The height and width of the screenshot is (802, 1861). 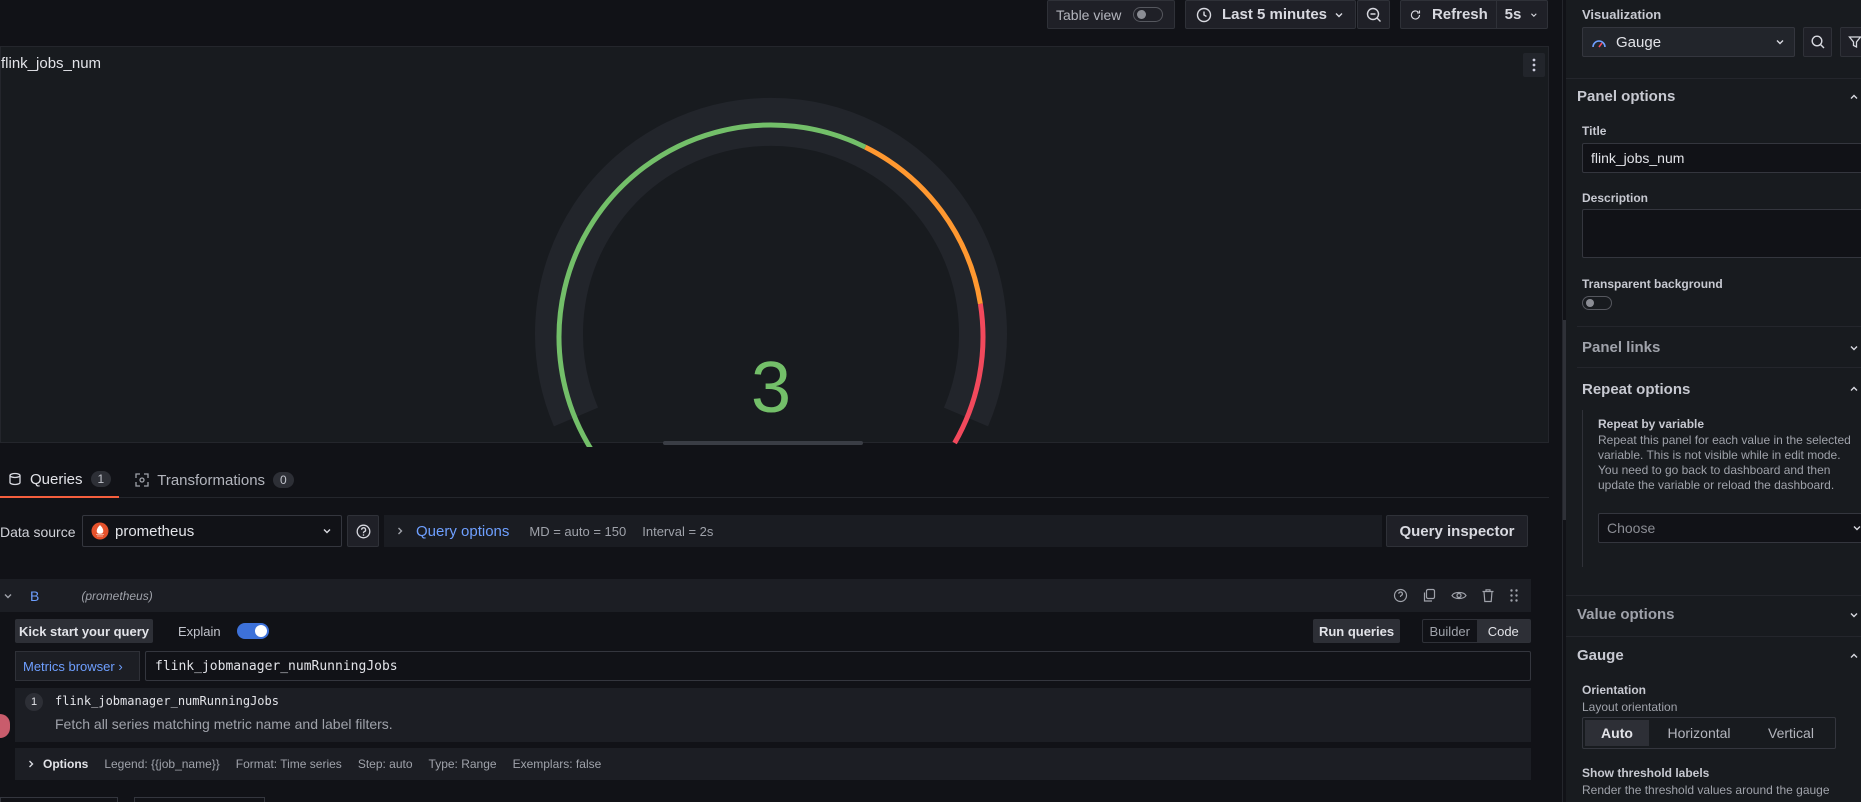 What do you see at coordinates (771, 272) in the screenshot?
I see `gauge: 3` at bounding box center [771, 272].